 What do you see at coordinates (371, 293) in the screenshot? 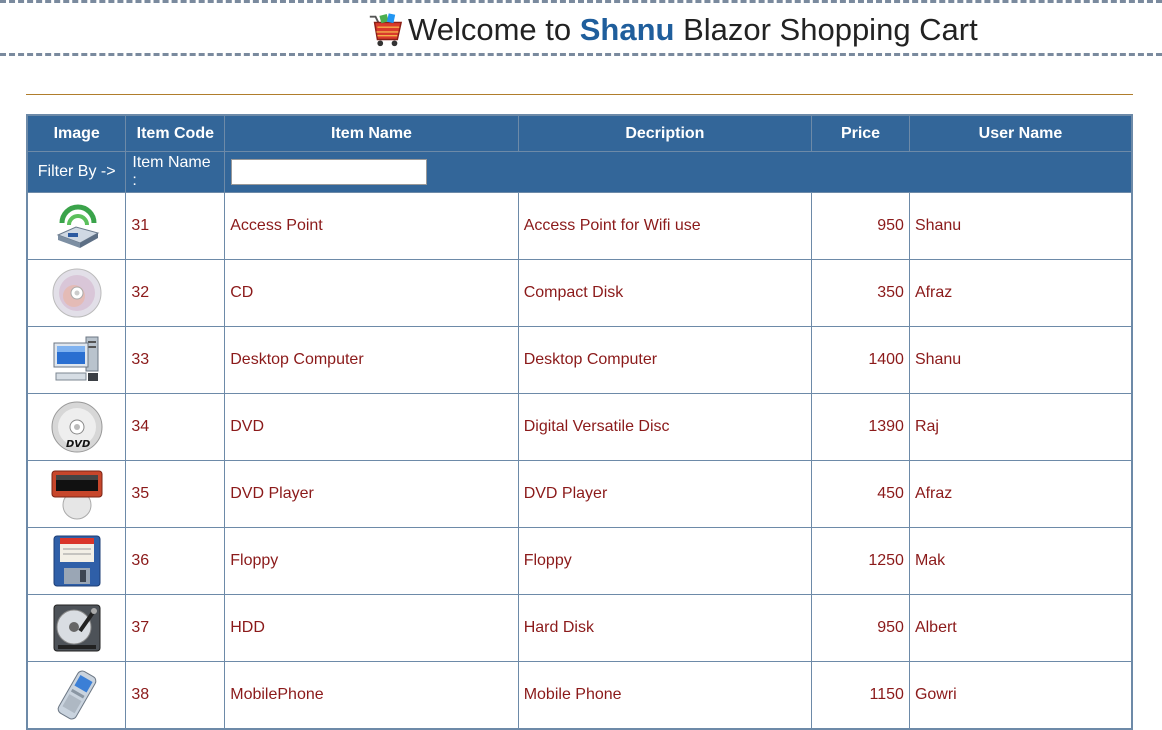
I see `item-name: CD` at bounding box center [371, 293].